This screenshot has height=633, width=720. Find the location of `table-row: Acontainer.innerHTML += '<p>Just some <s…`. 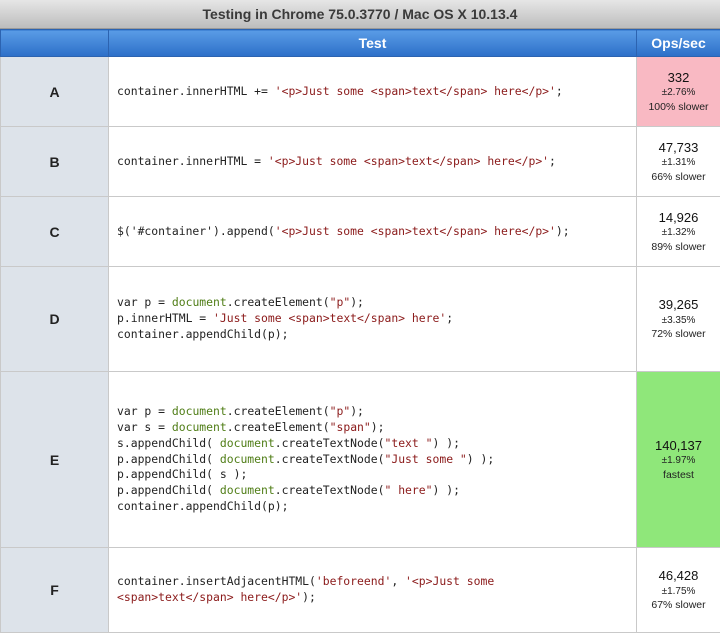

table-row: Acontainer.innerHTML += '<p>Just some <s… is located at coordinates (360, 92).